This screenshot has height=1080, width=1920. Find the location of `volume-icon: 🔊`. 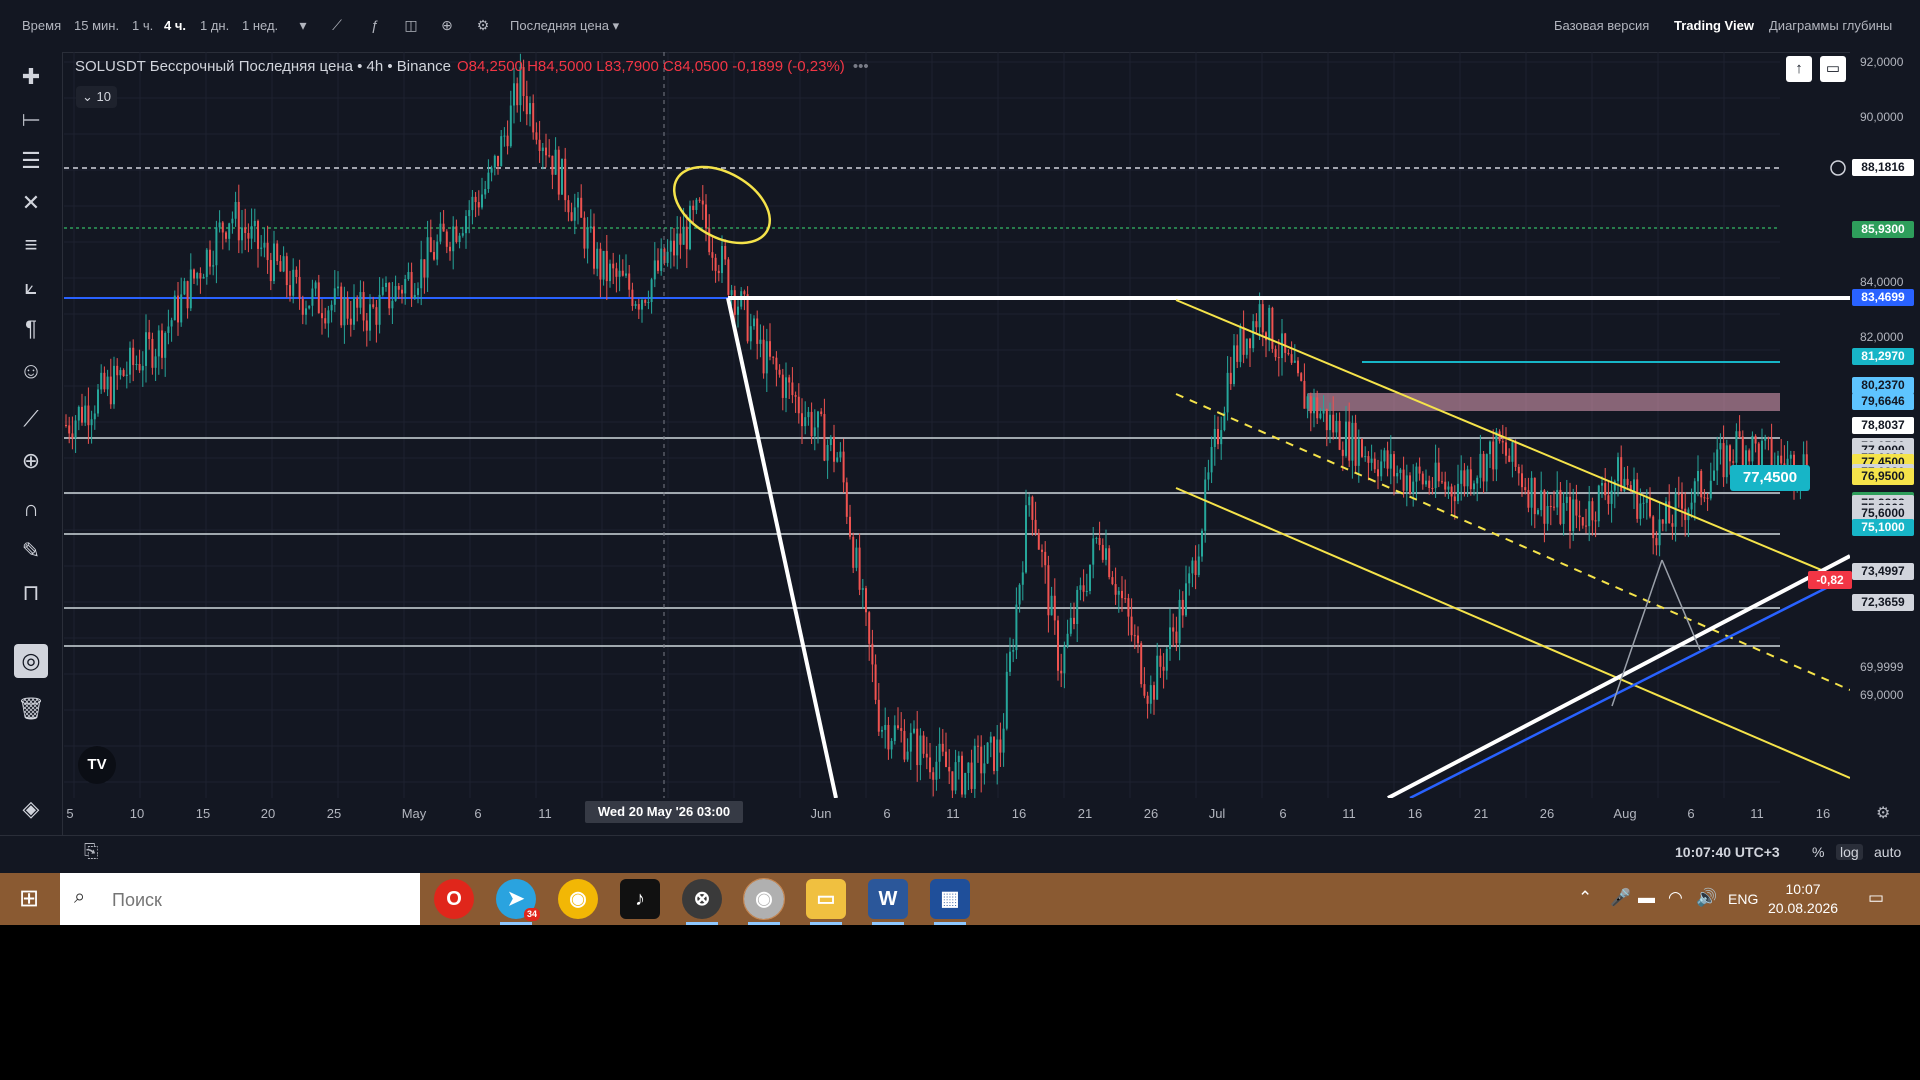

volume-icon: 🔊 is located at coordinates (1706, 898).